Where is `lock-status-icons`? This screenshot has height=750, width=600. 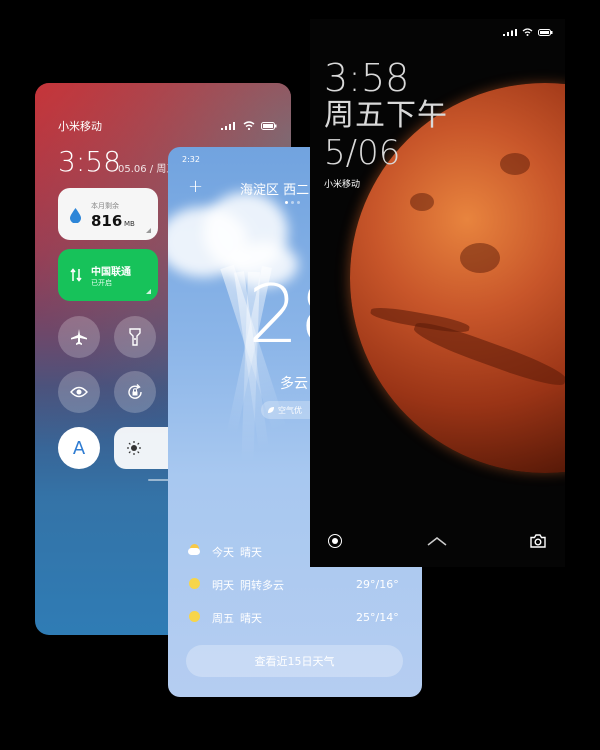 lock-status-icons is located at coordinates (528, 32).